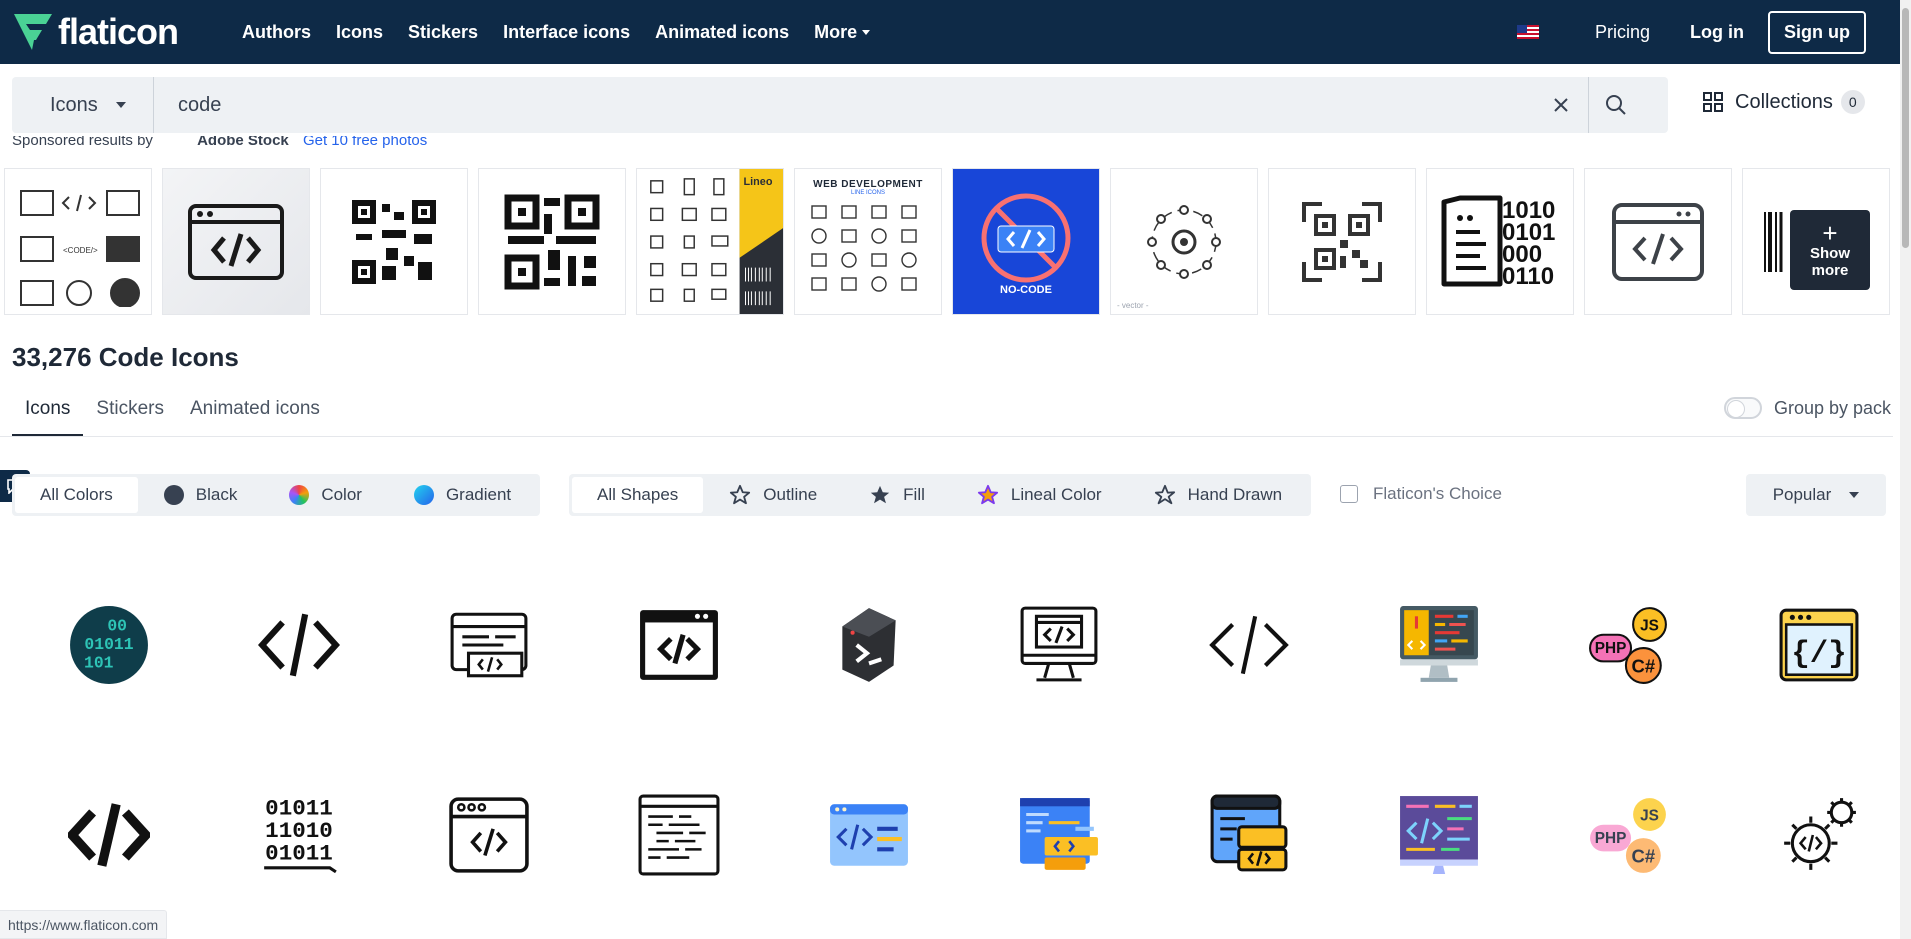 This screenshot has height=939, width=1911. I want to click on nav-interface-icons: Interface icons, so click(566, 32).